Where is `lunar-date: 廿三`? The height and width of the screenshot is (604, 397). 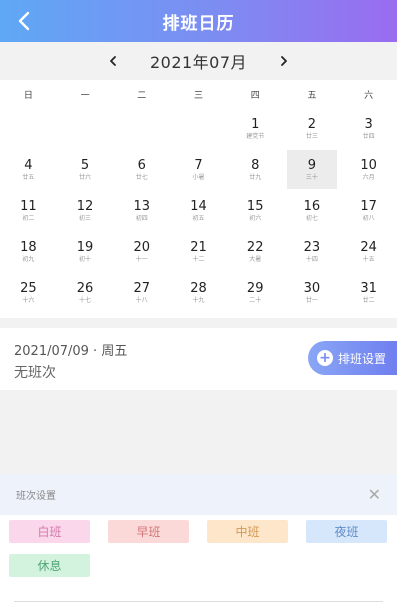 lunar-date: 廿三 is located at coordinates (311, 136).